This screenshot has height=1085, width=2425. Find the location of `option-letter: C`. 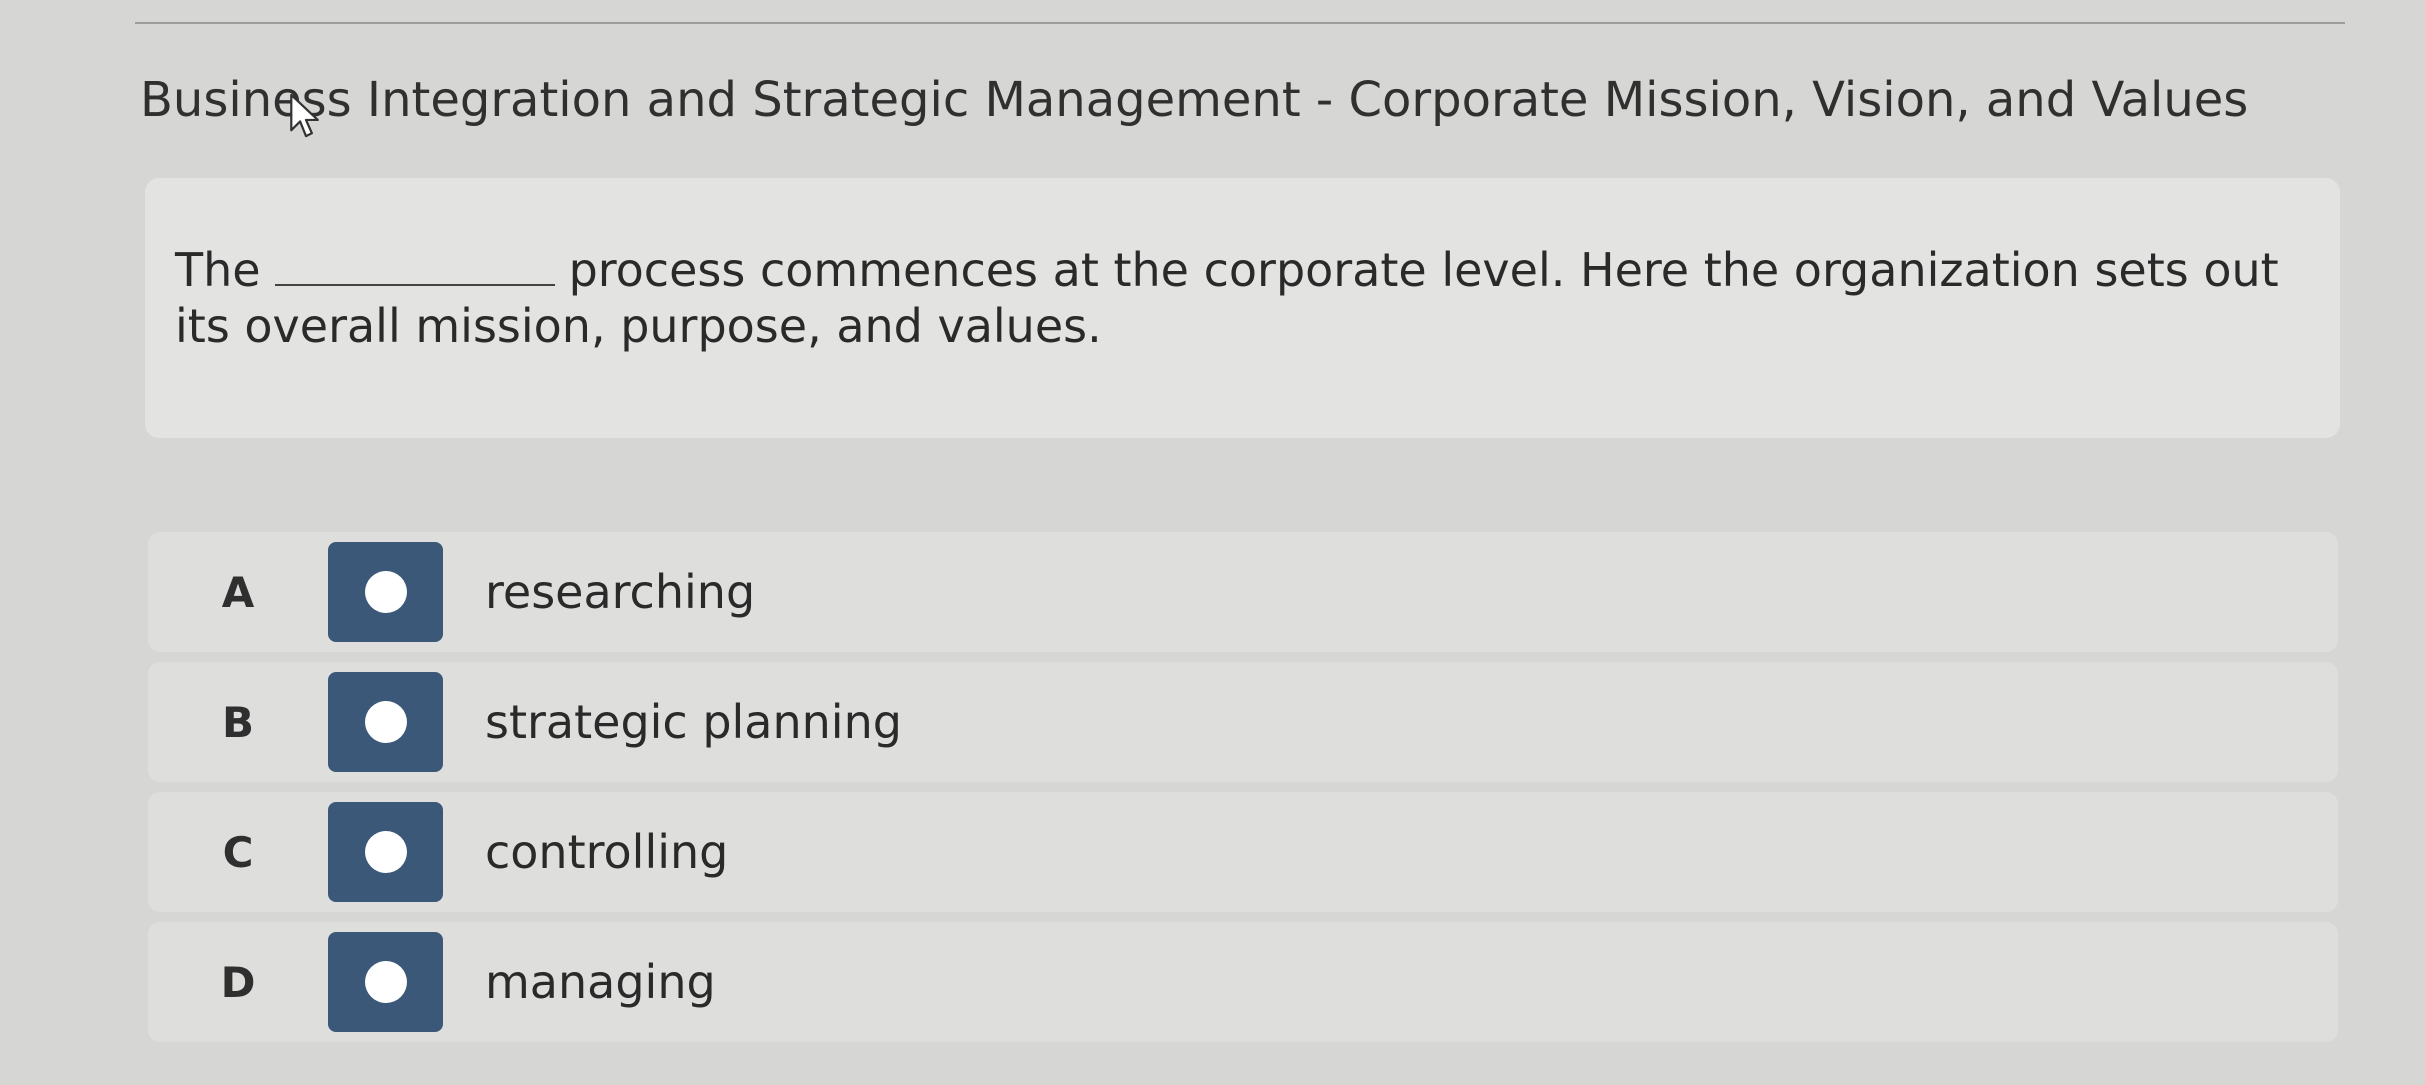

option-letter: C is located at coordinates (238, 852).